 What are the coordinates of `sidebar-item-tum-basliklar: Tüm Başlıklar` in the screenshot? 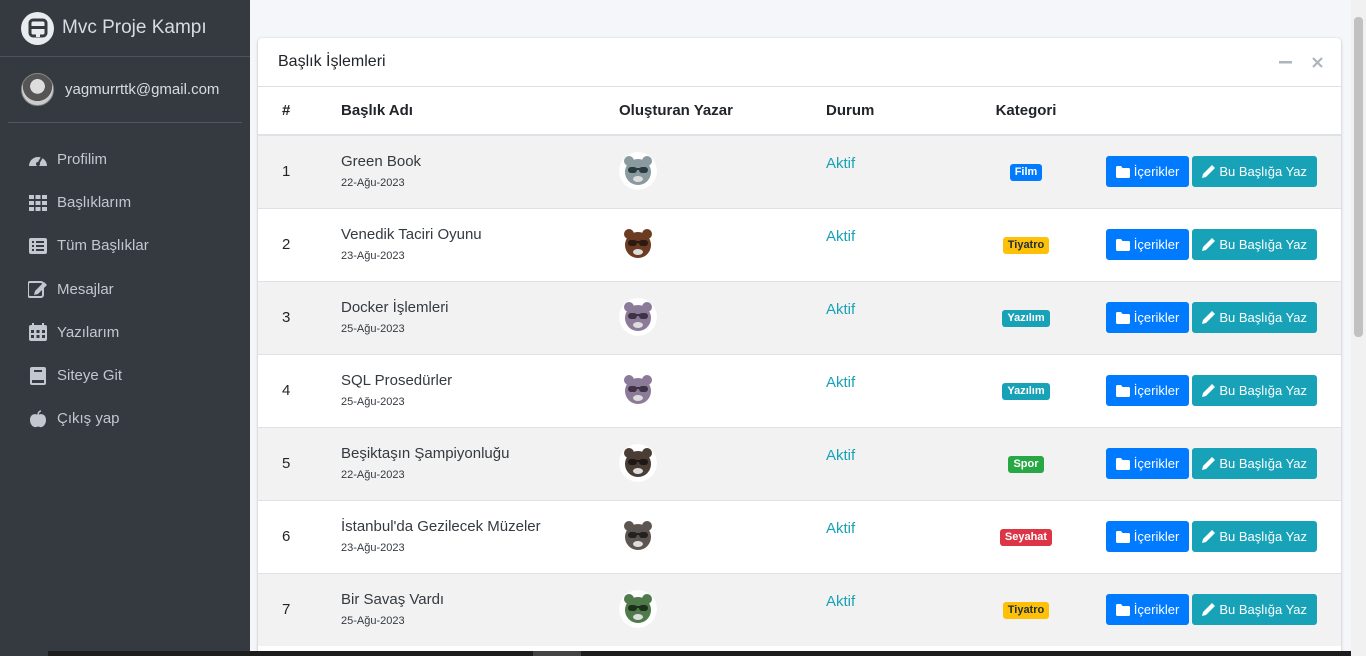 It's located at (125, 245).